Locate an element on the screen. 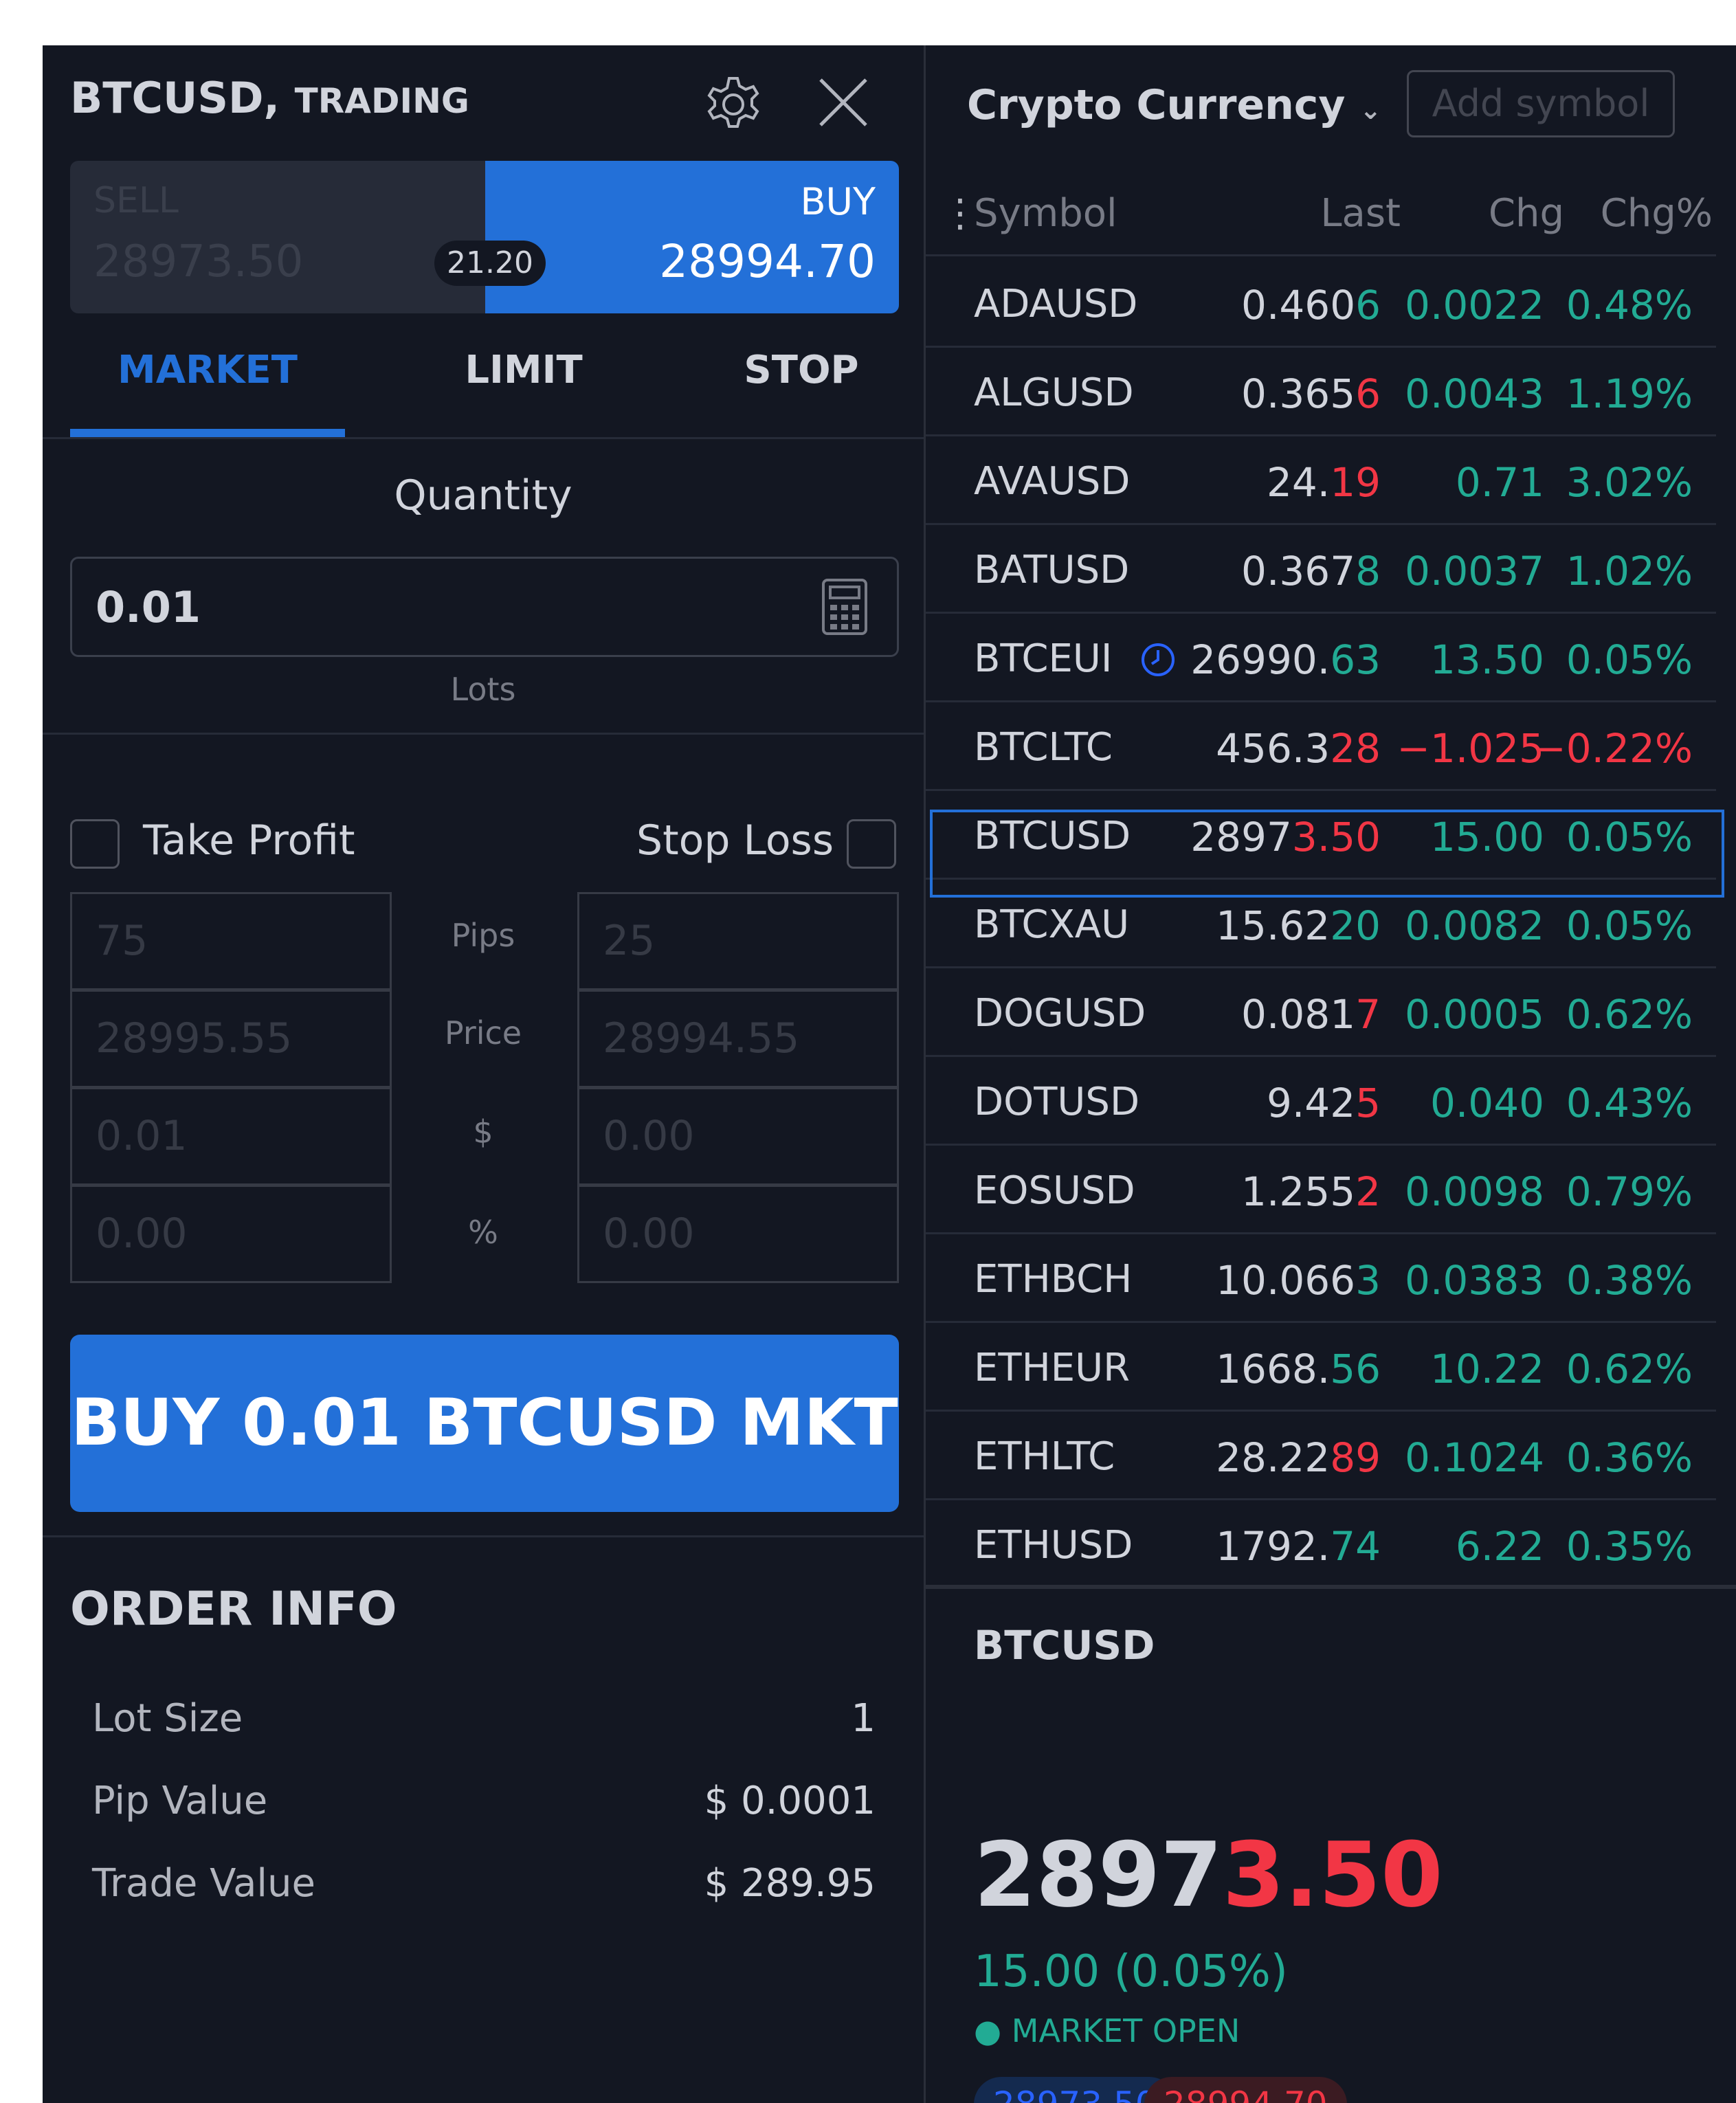 This screenshot has width=1736, height=2103. row-last-tick: 3 is located at coordinates (1368, 1280).